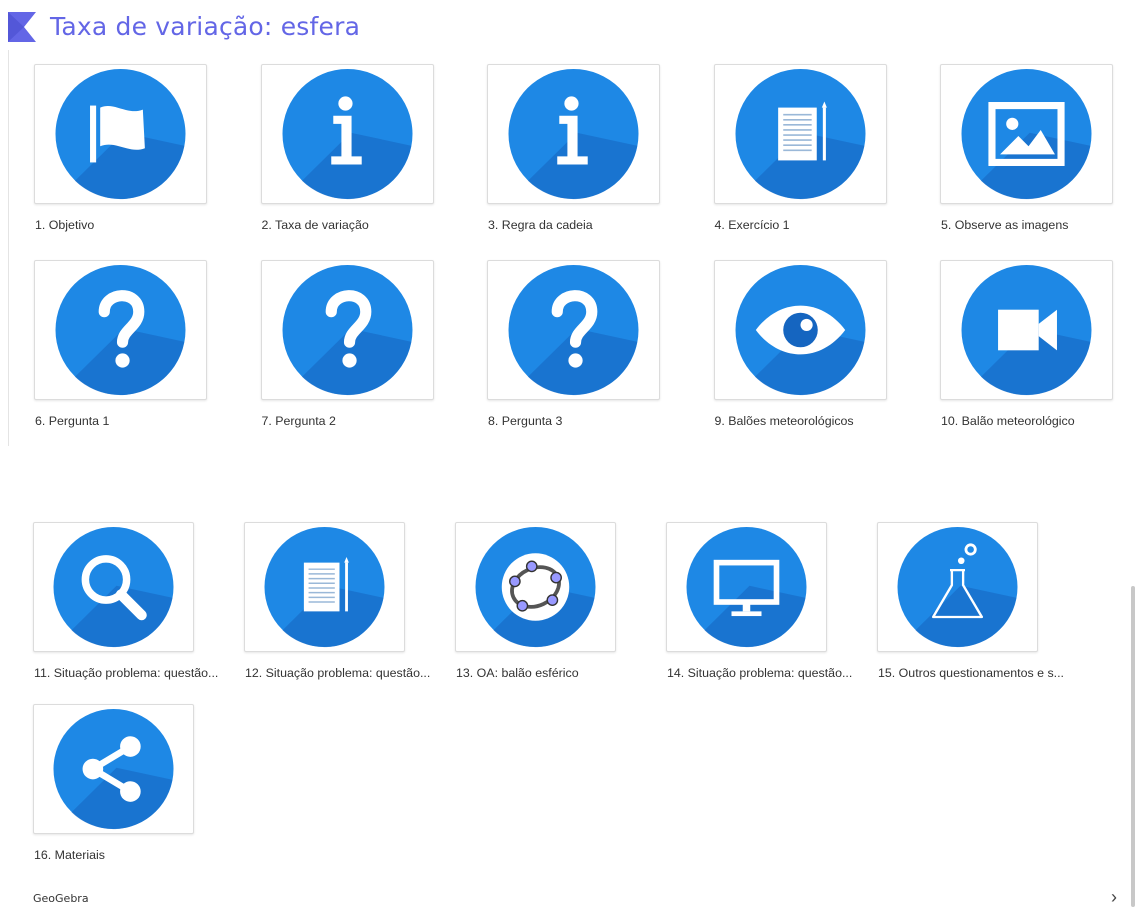 This screenshot has height=907, width=1135. Describe the element at coordinates (525, 421) in the screenshot. I see `chapter-title: 8. Pergunta 3` at that location.